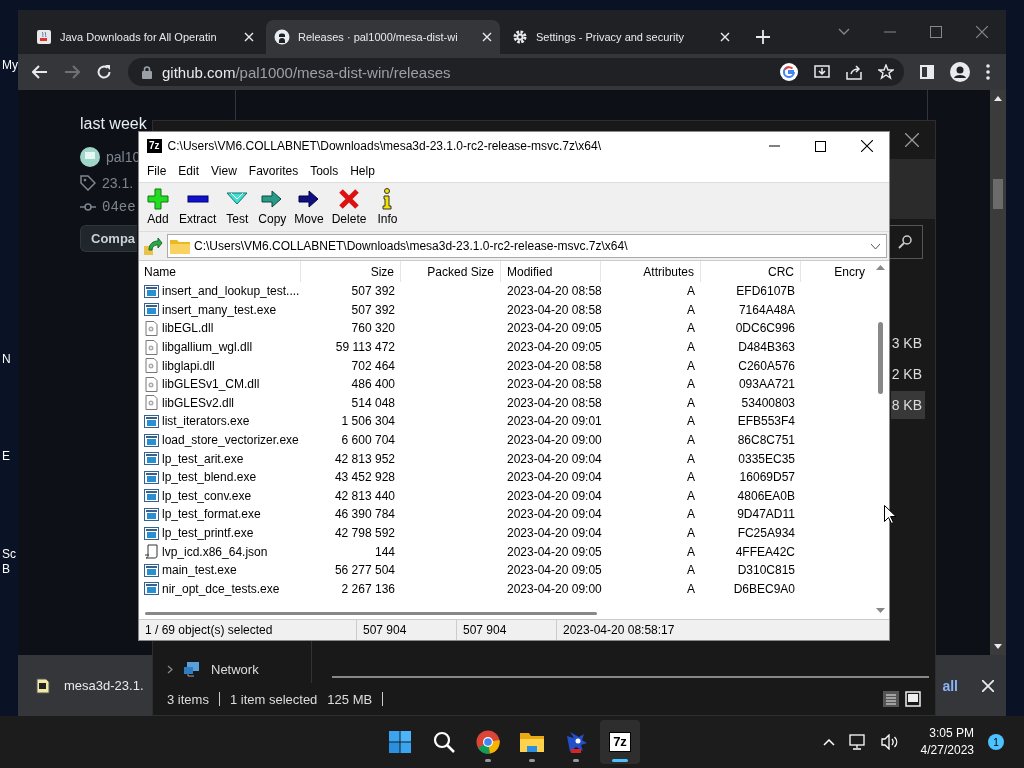 The height and width of the screenshot is (768, 1024). I want to click on notification-badge: 1, so click(996, 742).